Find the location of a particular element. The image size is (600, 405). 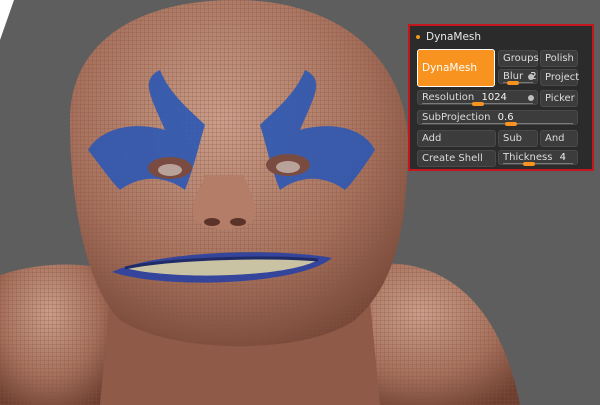

corner-marker is located at coordinates (7, 20).